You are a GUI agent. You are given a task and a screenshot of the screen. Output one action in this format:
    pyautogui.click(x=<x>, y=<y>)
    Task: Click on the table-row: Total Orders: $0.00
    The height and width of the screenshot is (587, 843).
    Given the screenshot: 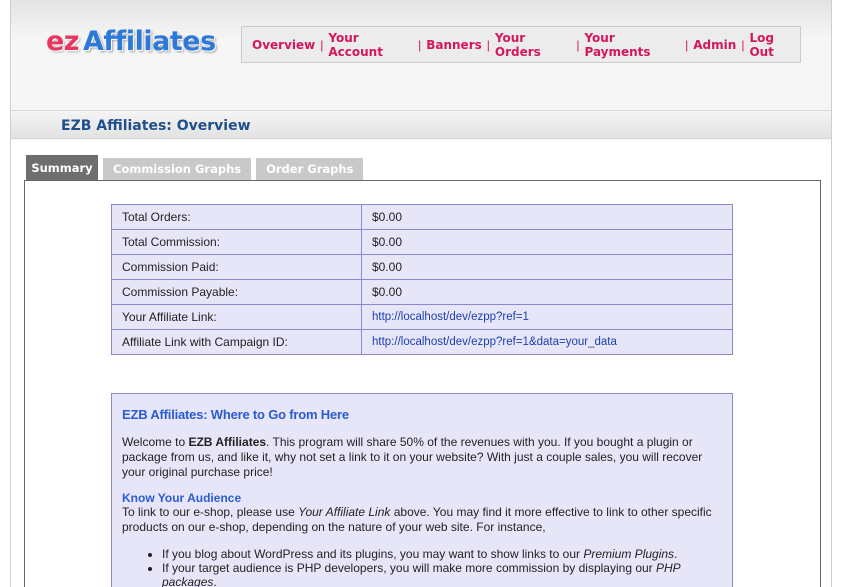 What is the action you would take?
    pyautogui.click(x=422, y=217)
    